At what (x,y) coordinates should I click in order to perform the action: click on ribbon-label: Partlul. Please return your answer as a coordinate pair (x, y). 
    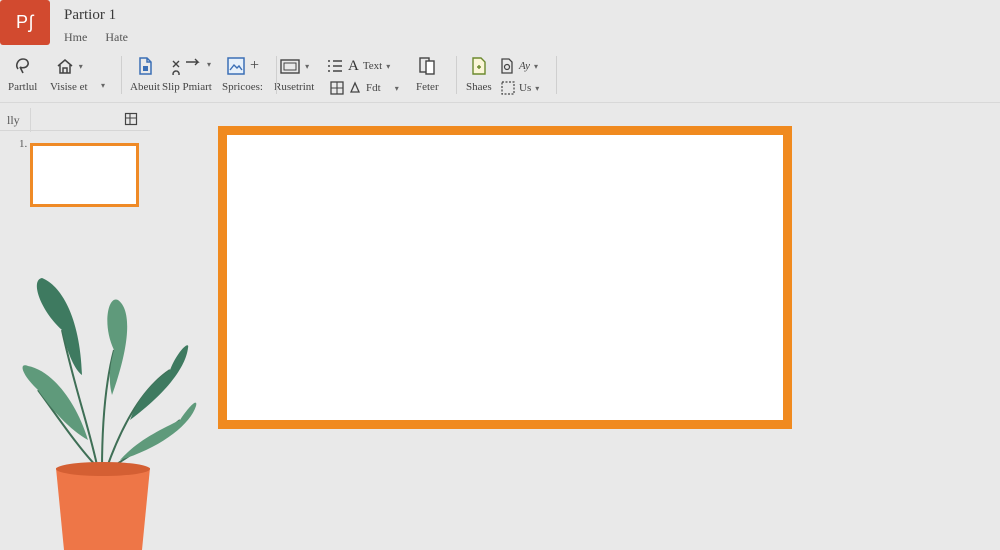
    Looking at the image, I should click on (23, 87).